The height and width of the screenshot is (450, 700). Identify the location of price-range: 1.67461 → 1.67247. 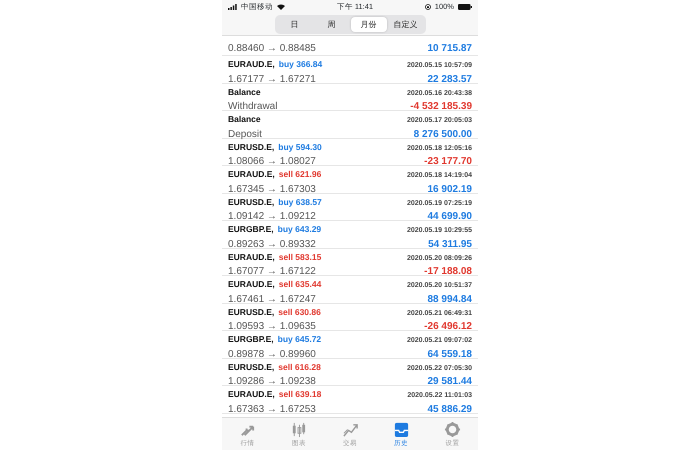
(272, 299).